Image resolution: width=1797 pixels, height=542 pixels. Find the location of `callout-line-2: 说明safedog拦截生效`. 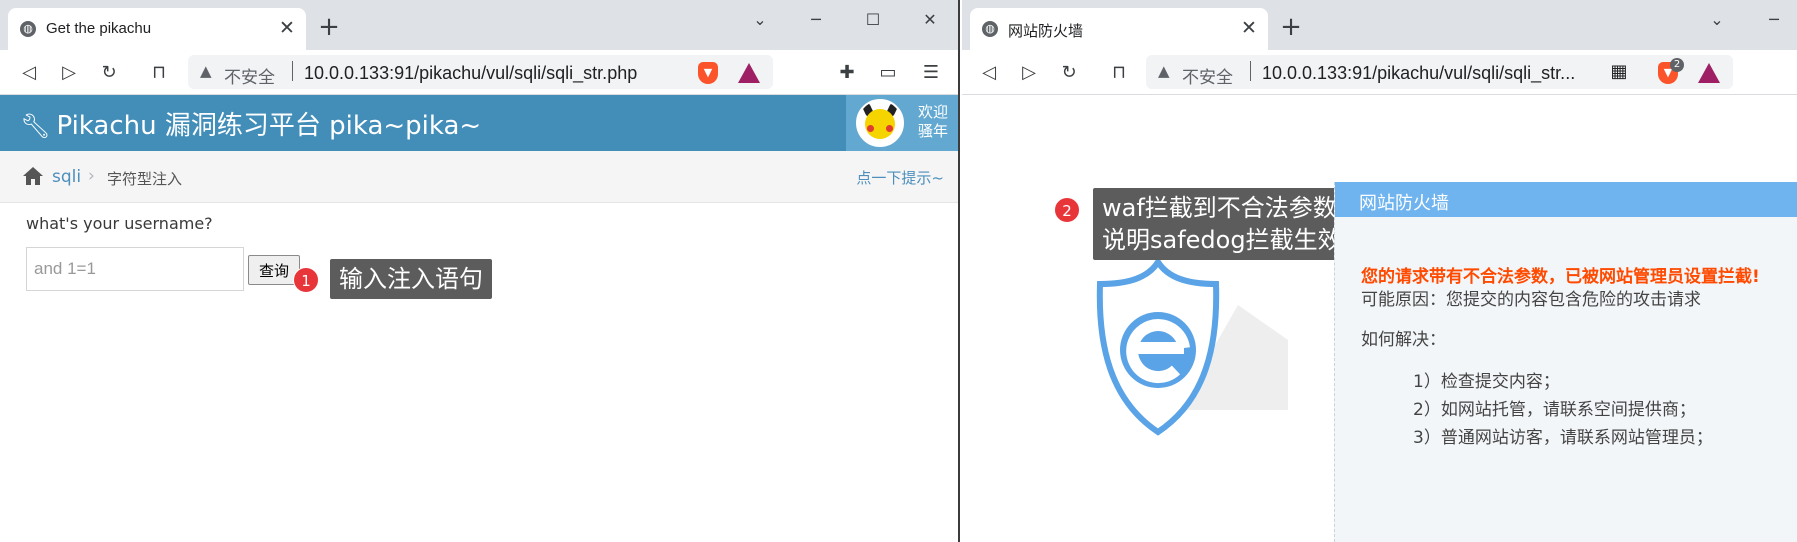

callout-line-2: 说明safedog拦截生效 is located at coordinates (1222, 240).